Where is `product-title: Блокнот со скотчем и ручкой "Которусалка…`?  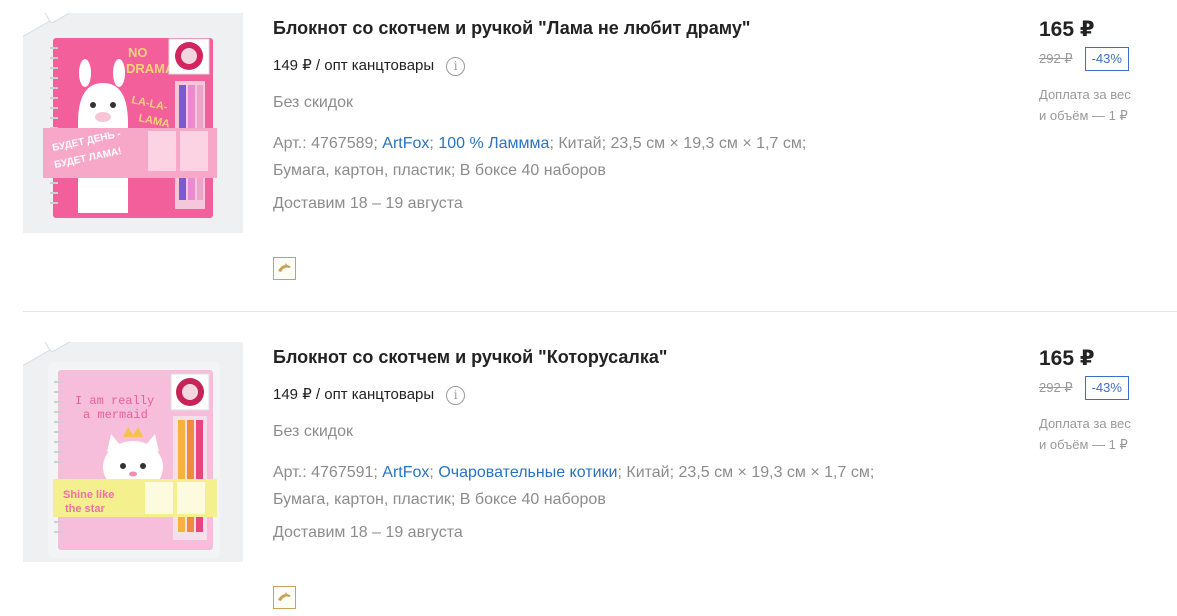 product-title: Блокнот со скотчем и ручкой "Которусалка… is located at coordinates (633, 357).